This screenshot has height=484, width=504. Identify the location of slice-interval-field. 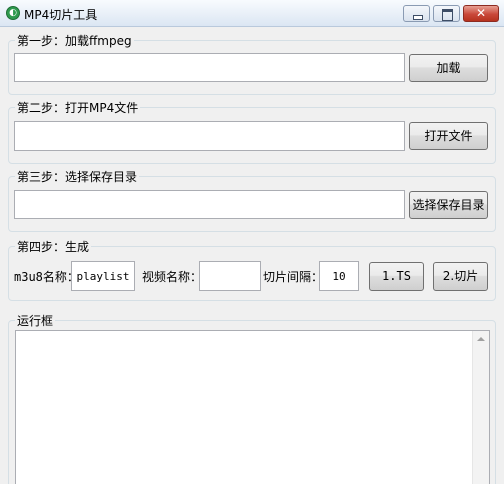
(339, 276).